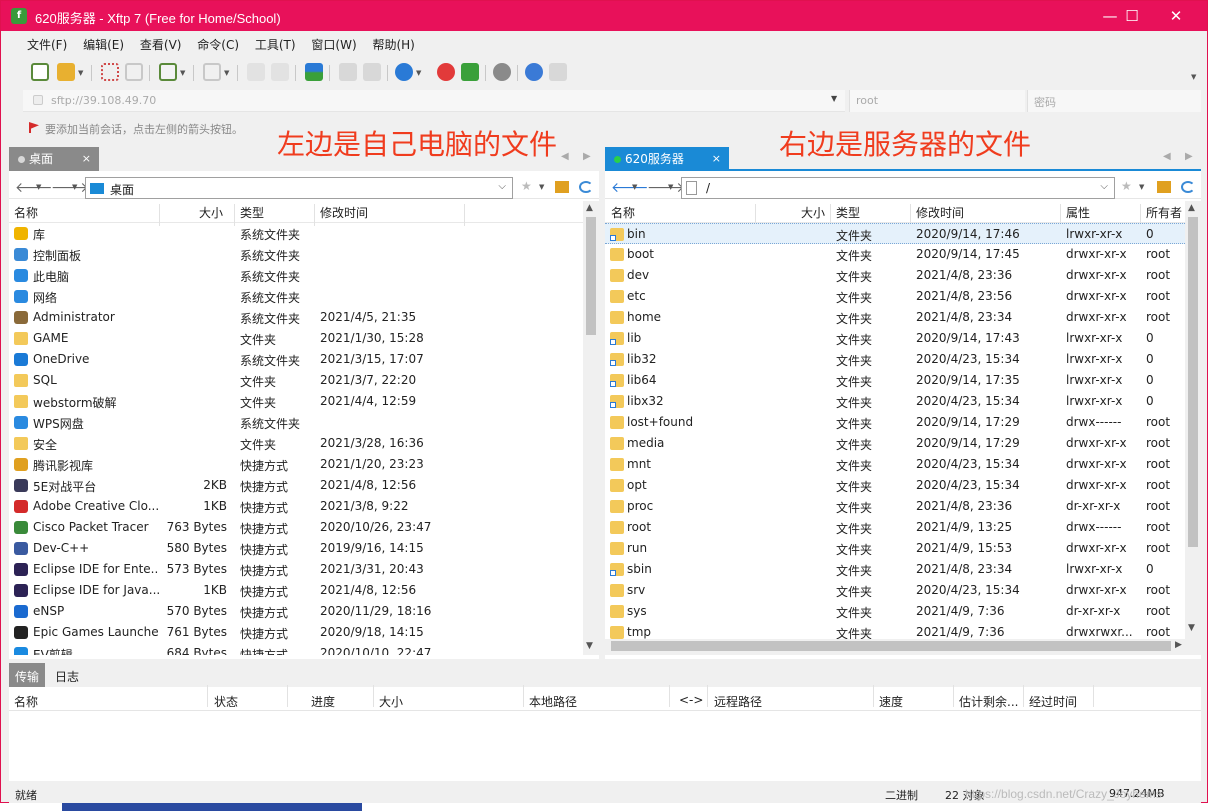 This screenshot has height=811, width=1208. I want to click on table-row: GAME 文件夹 2021/1/30, 15:28, so click(304, 338).